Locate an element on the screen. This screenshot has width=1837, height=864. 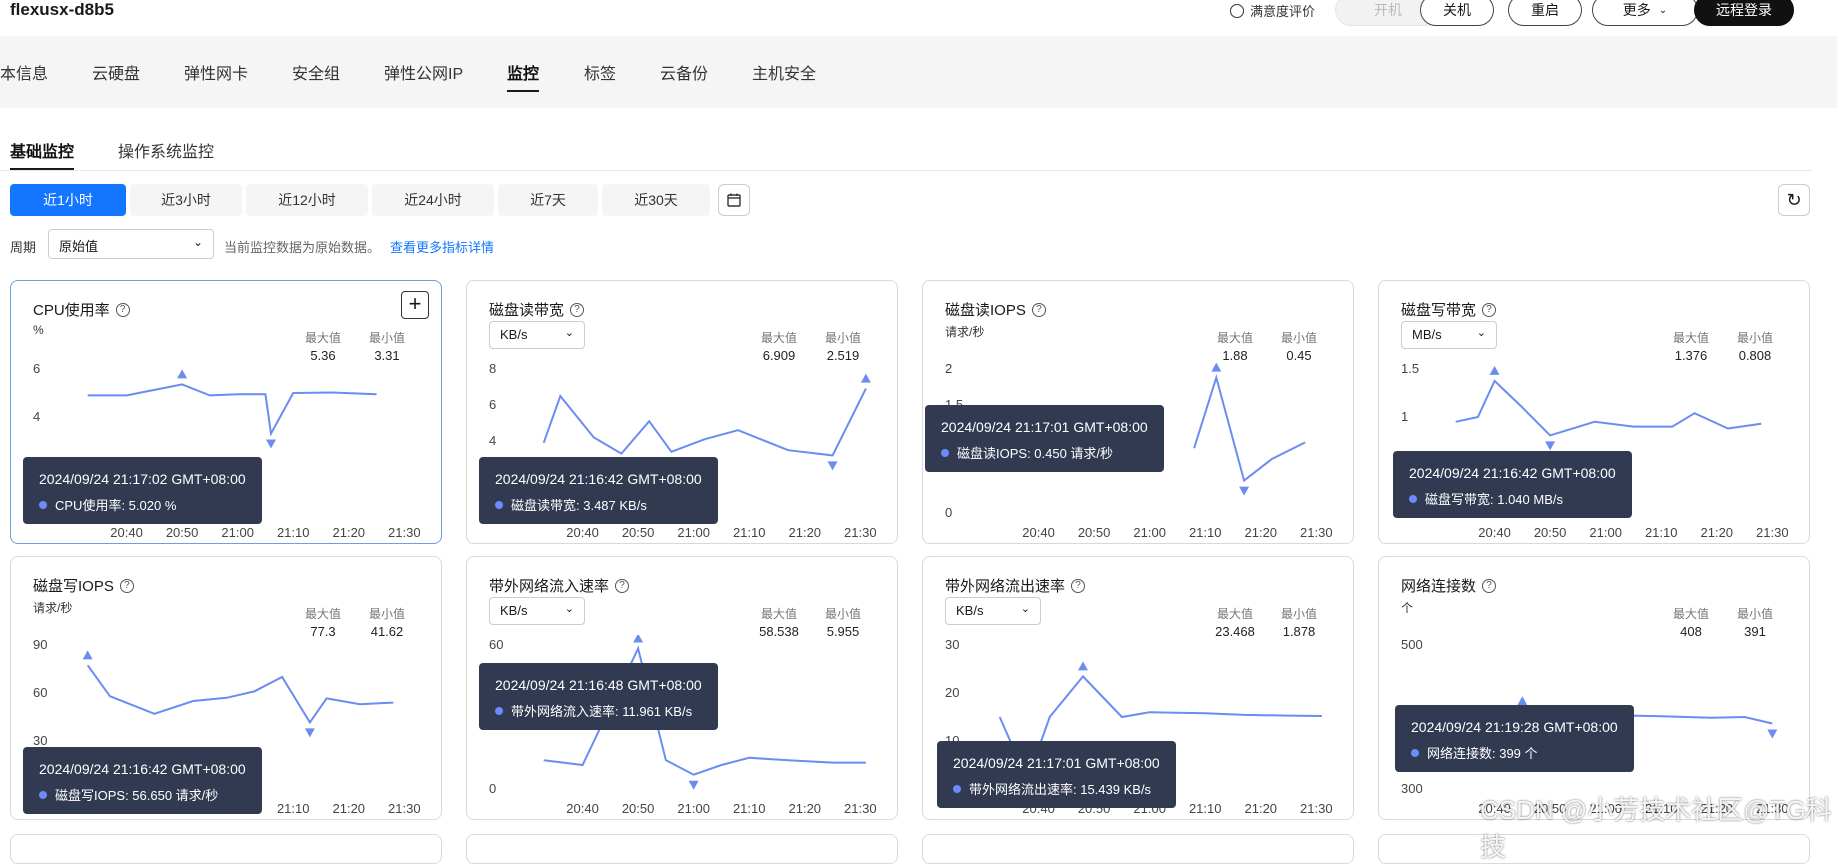
subtab-basic-monitoring: 基础监控 is located at coordinates (42, 150).